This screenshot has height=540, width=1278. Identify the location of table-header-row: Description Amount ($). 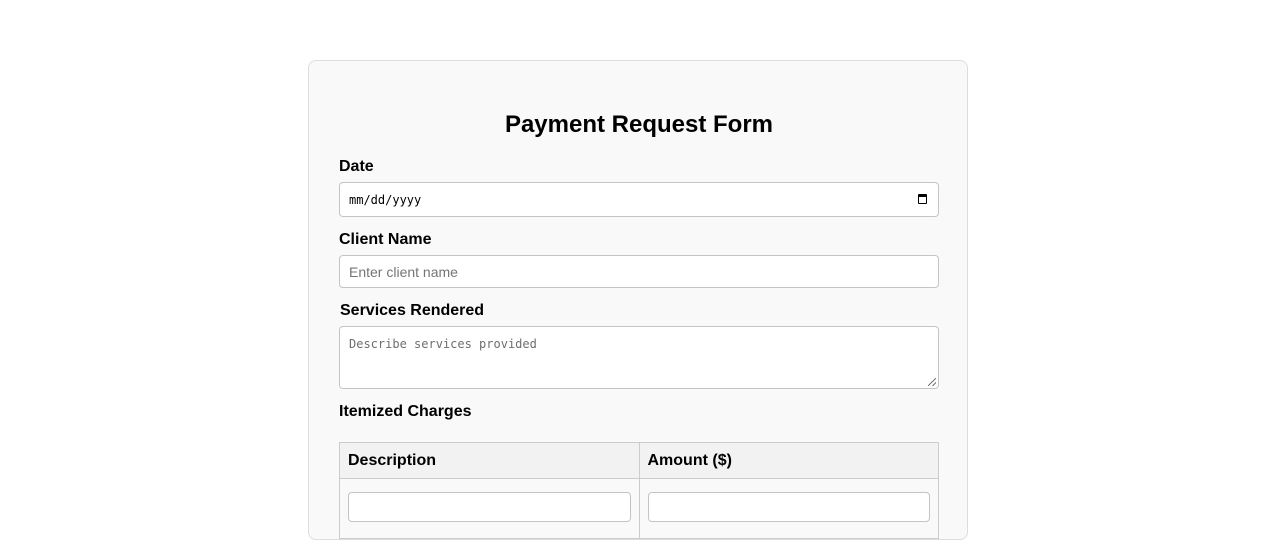
(639, 460).